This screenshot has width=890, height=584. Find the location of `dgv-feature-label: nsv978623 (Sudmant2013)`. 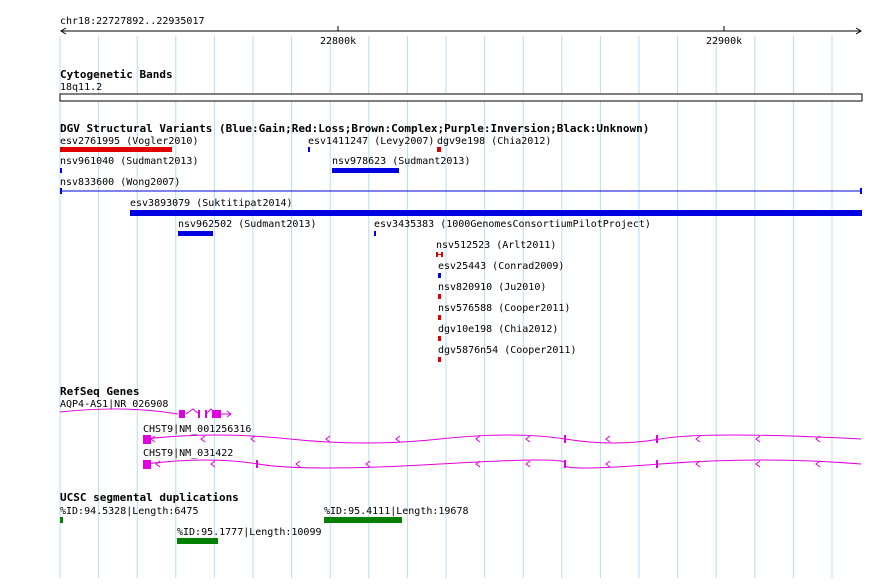

dgv-feature-label: nsv978623 (Sudmant2013) is located at coordinates (401, 161).